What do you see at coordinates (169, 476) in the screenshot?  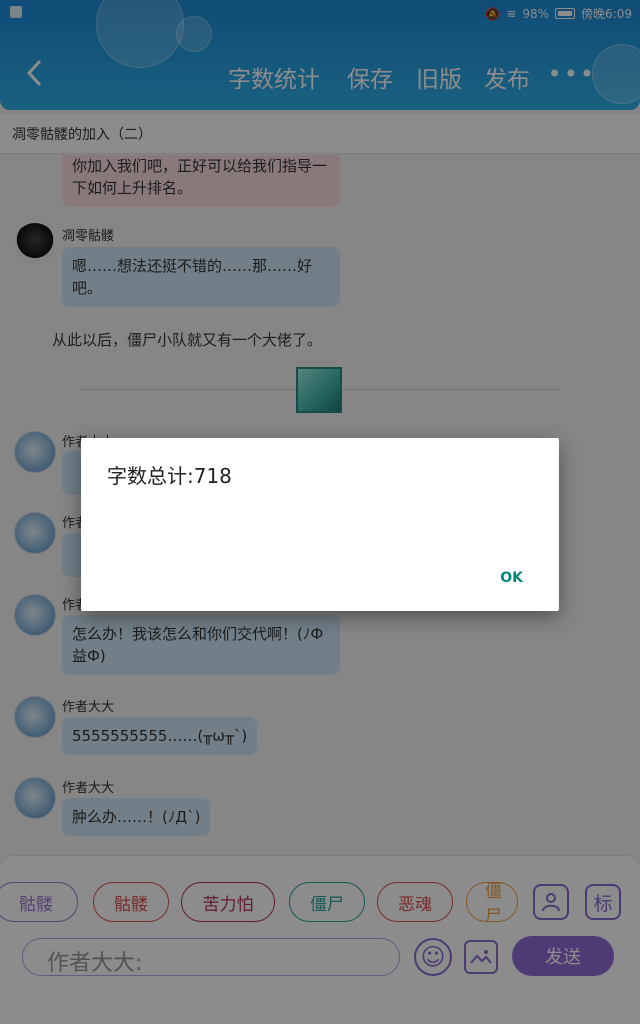 I see `dialog-title: 字数总计:718` at bounding box center [169, 476].